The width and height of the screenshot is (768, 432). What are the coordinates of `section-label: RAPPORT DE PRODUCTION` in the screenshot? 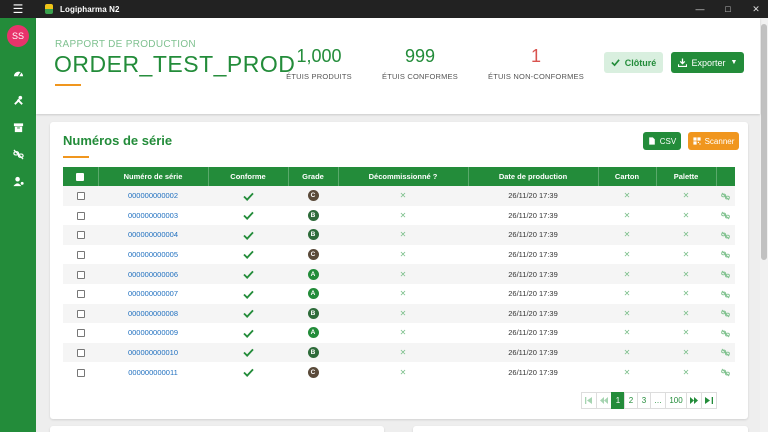 It's located at (125, 44).